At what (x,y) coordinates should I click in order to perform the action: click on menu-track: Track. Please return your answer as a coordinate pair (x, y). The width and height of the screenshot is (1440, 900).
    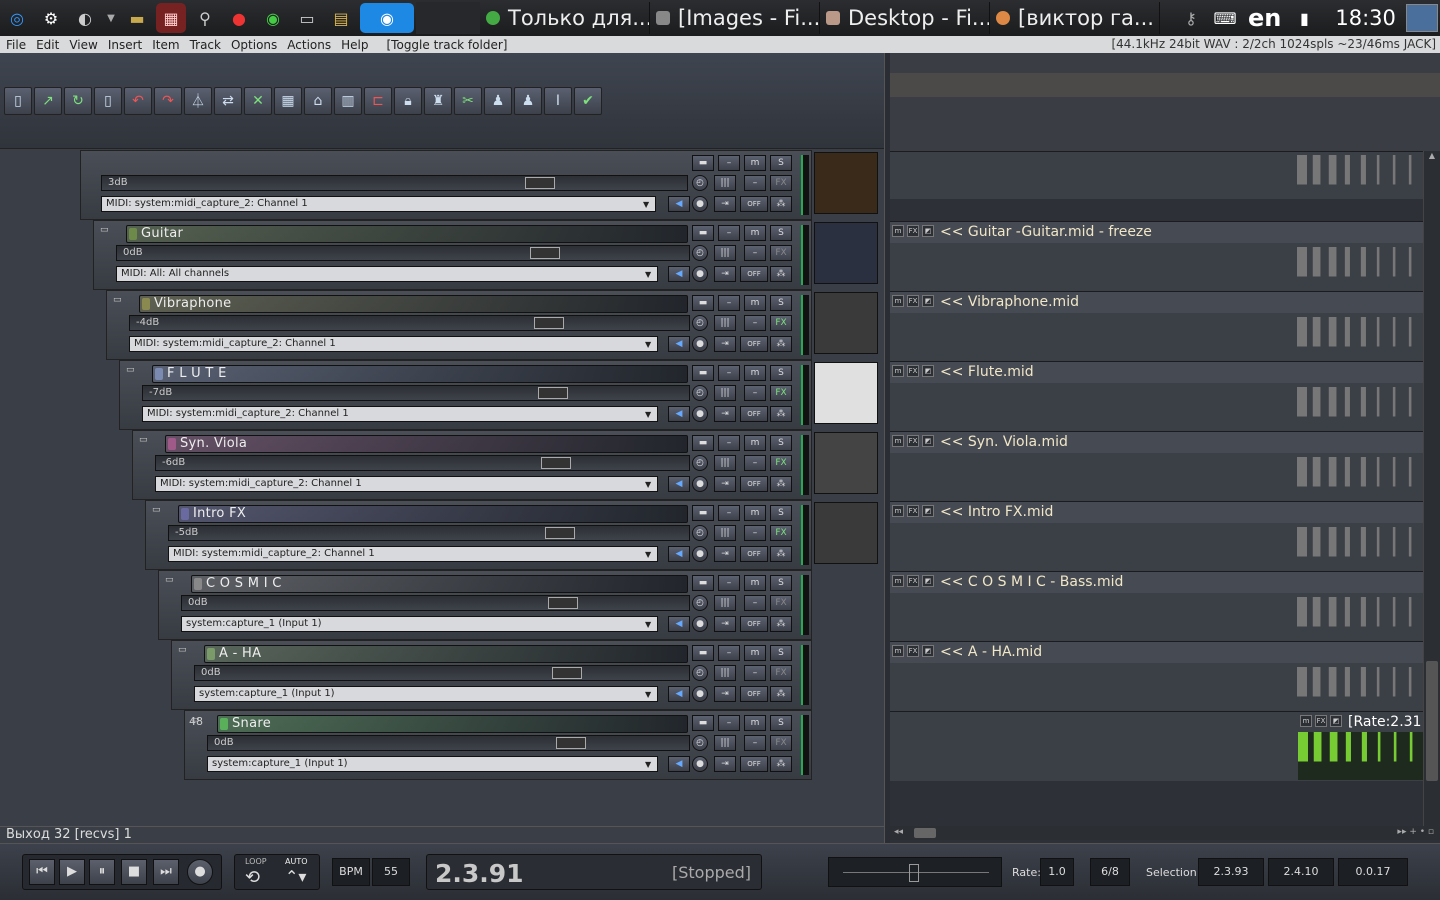
    Looking at the image, I should click on (205, 45).